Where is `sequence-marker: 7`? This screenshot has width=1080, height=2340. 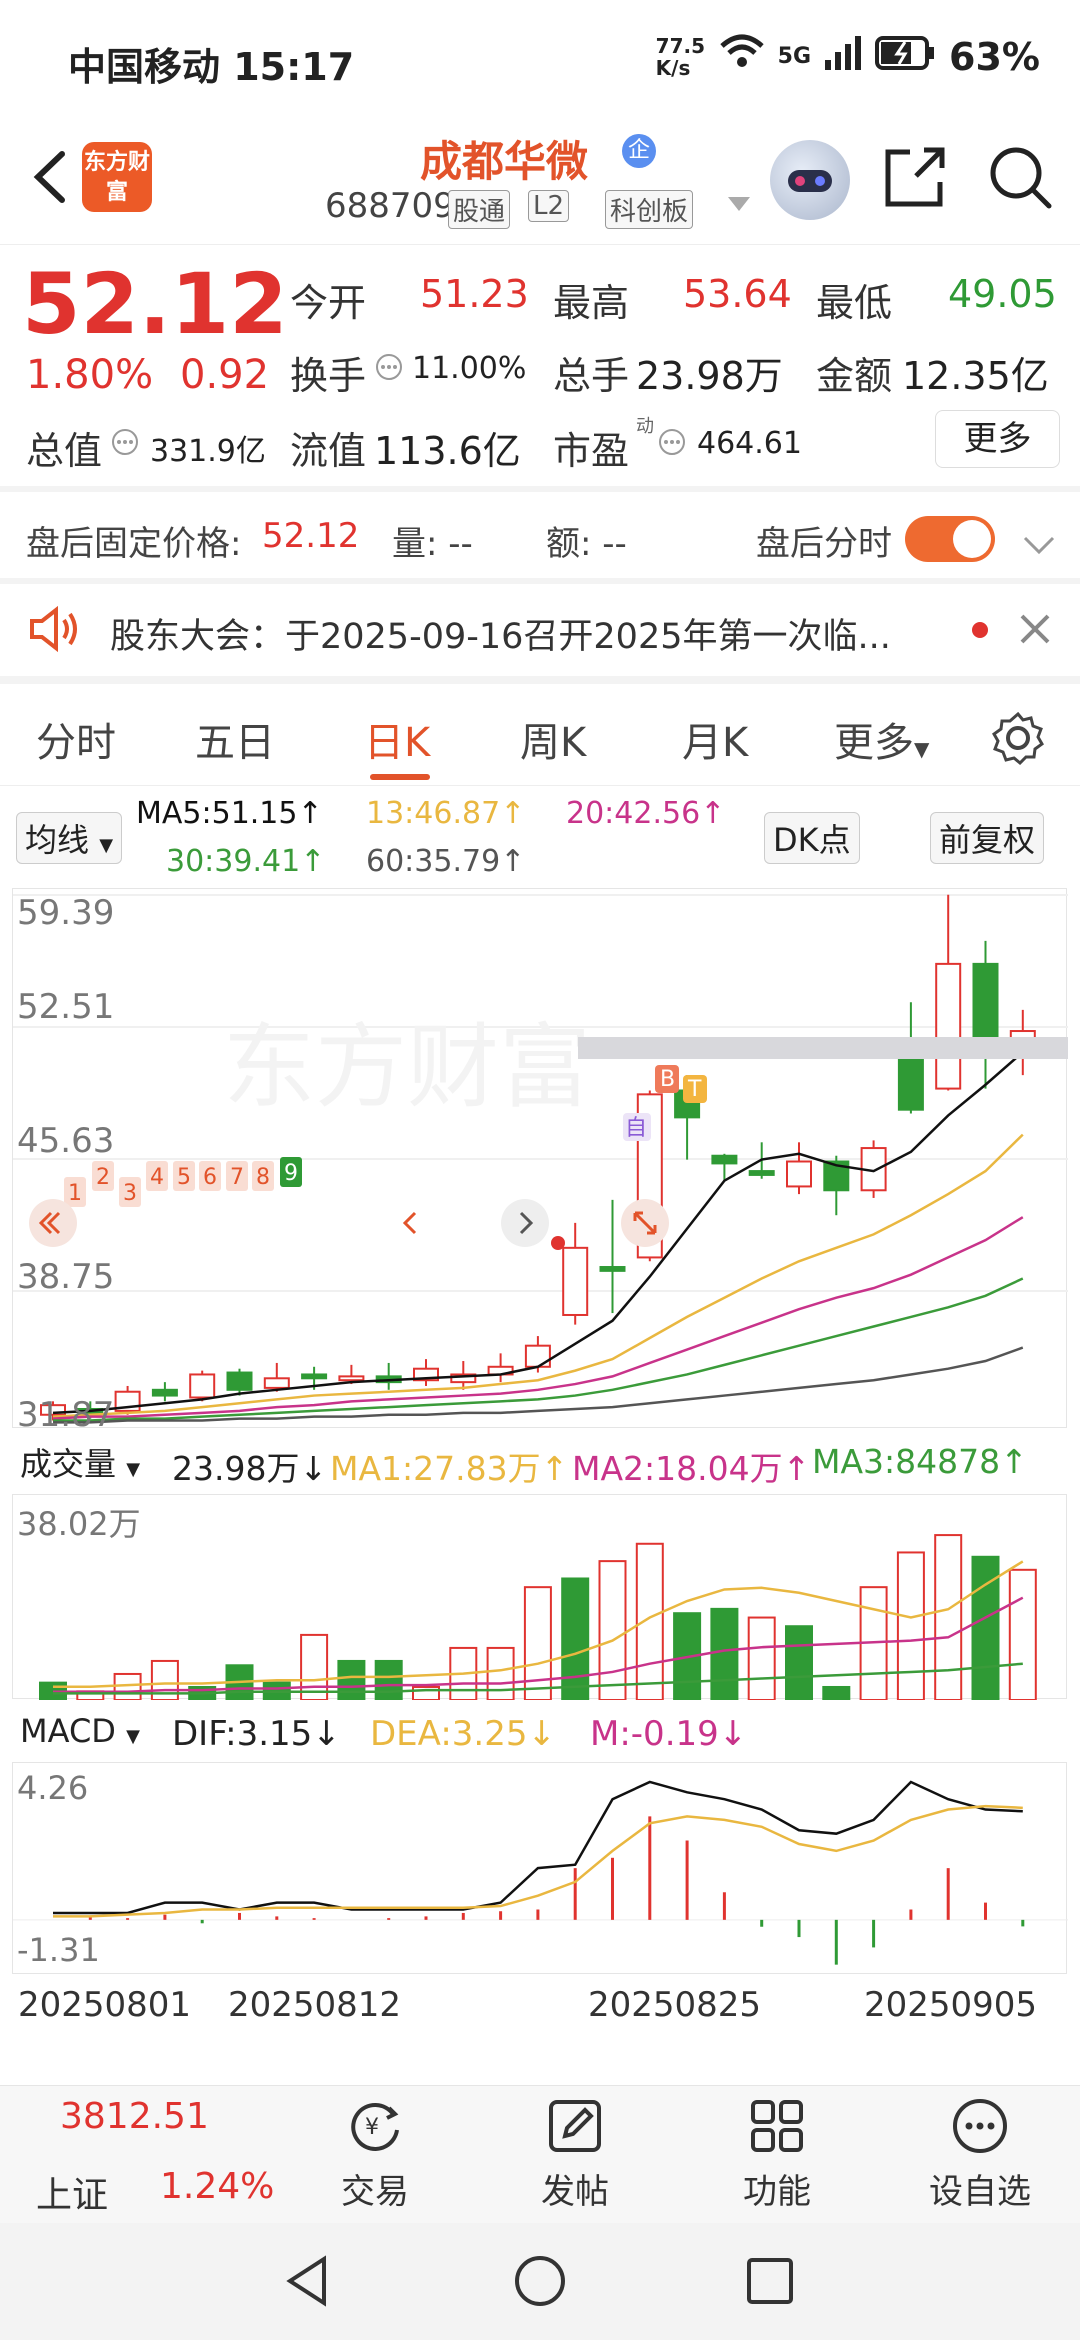
sequence-marker: 7 is located at coordinates (237, 1176).